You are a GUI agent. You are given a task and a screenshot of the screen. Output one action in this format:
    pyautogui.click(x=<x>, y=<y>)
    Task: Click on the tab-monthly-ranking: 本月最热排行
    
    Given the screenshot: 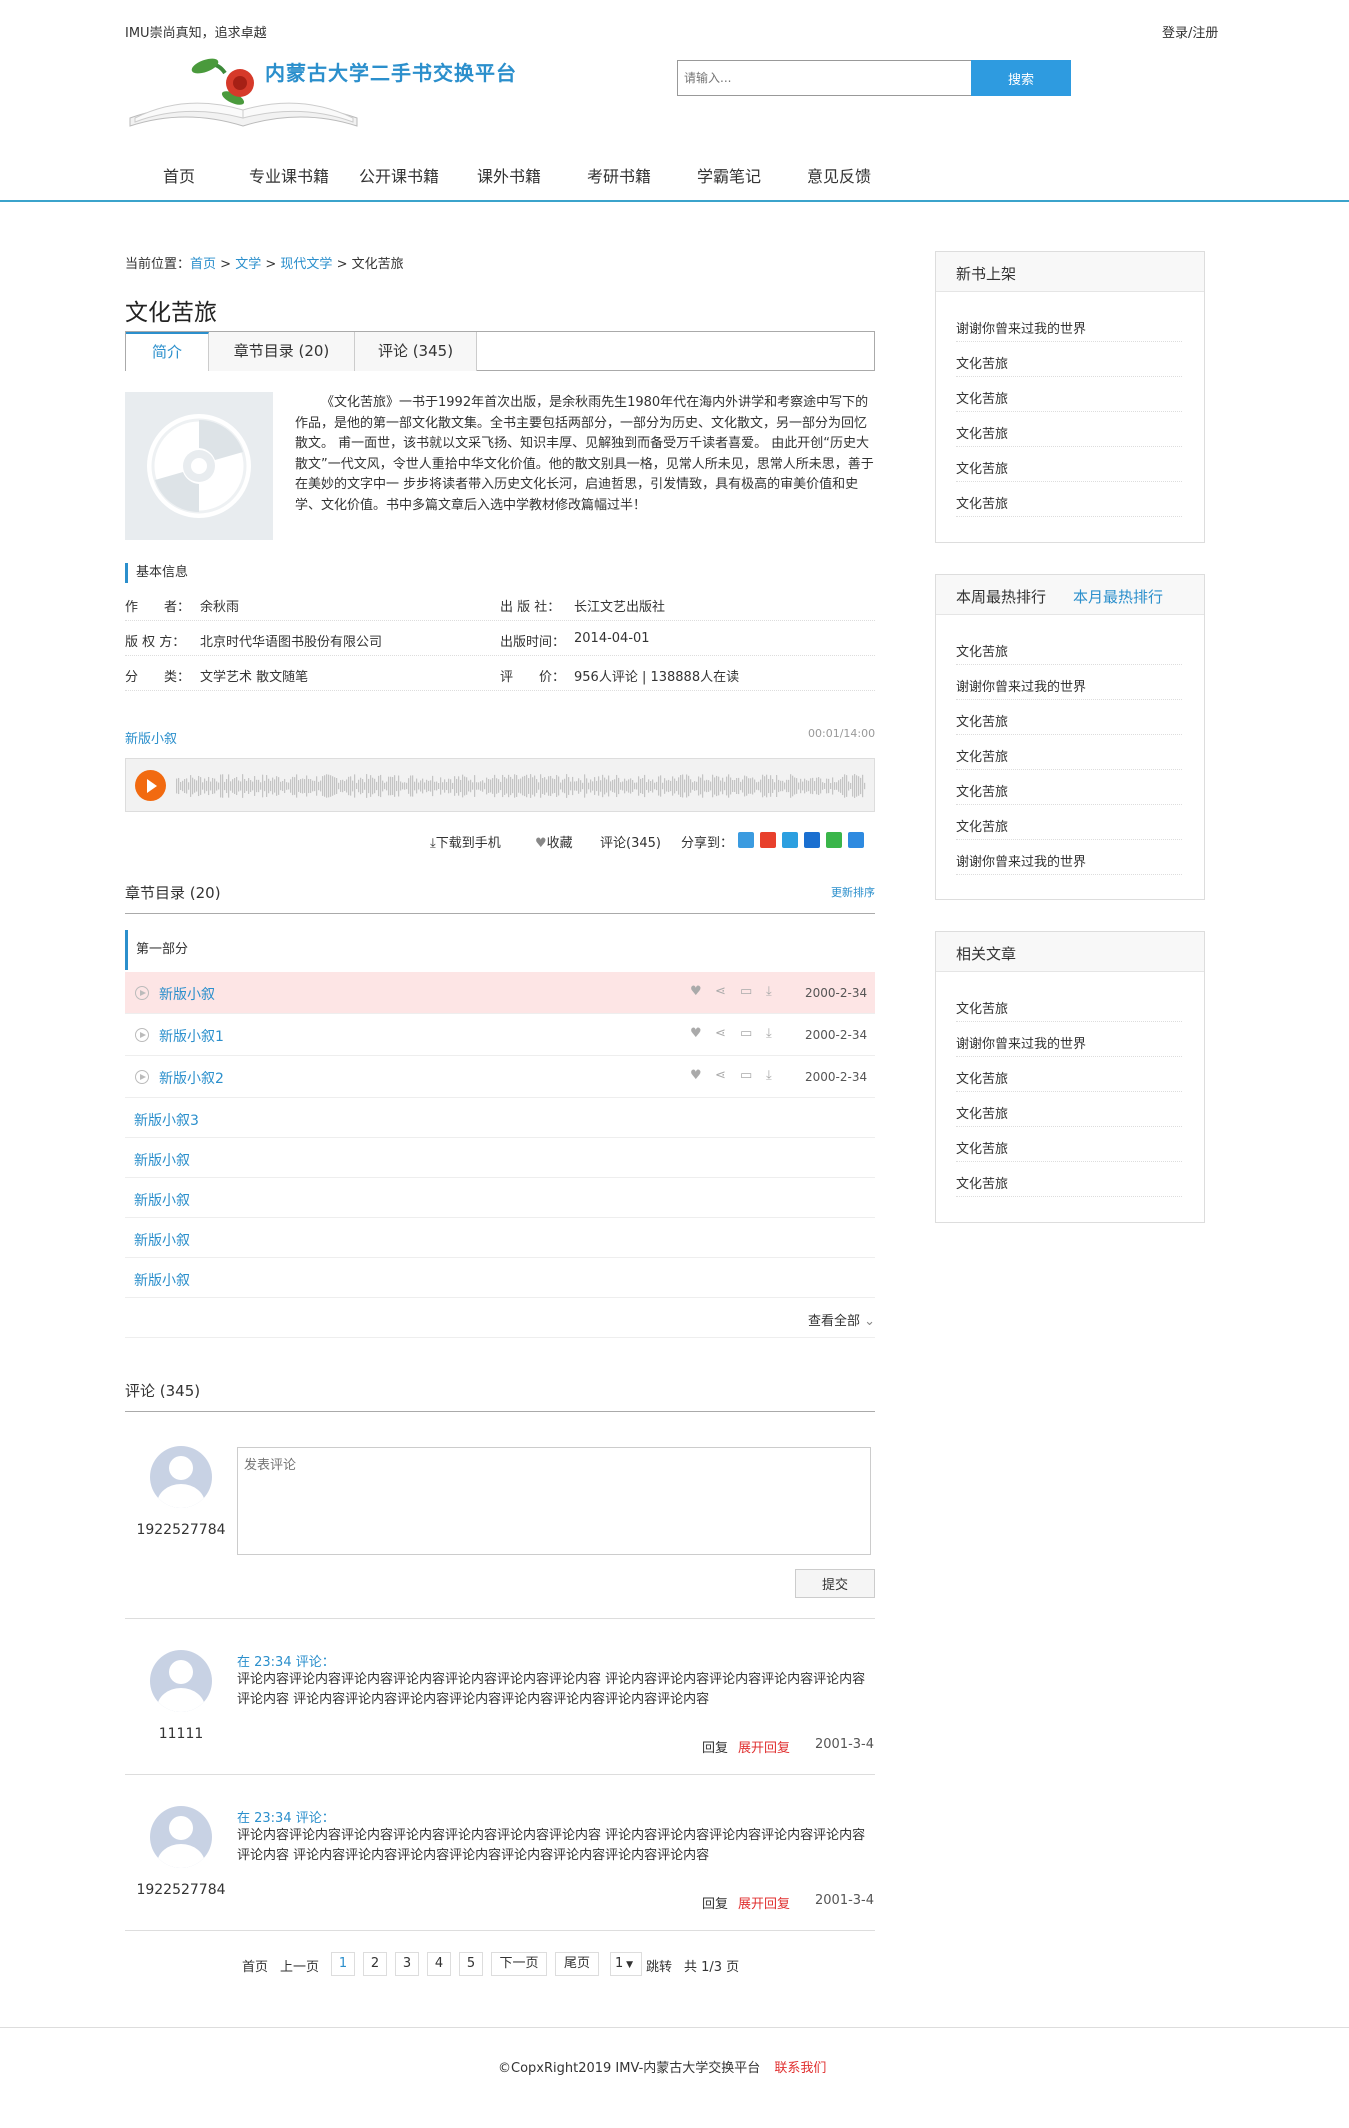 What is the action you would take?
    pyautogui.click(x=1118, y=596)
    